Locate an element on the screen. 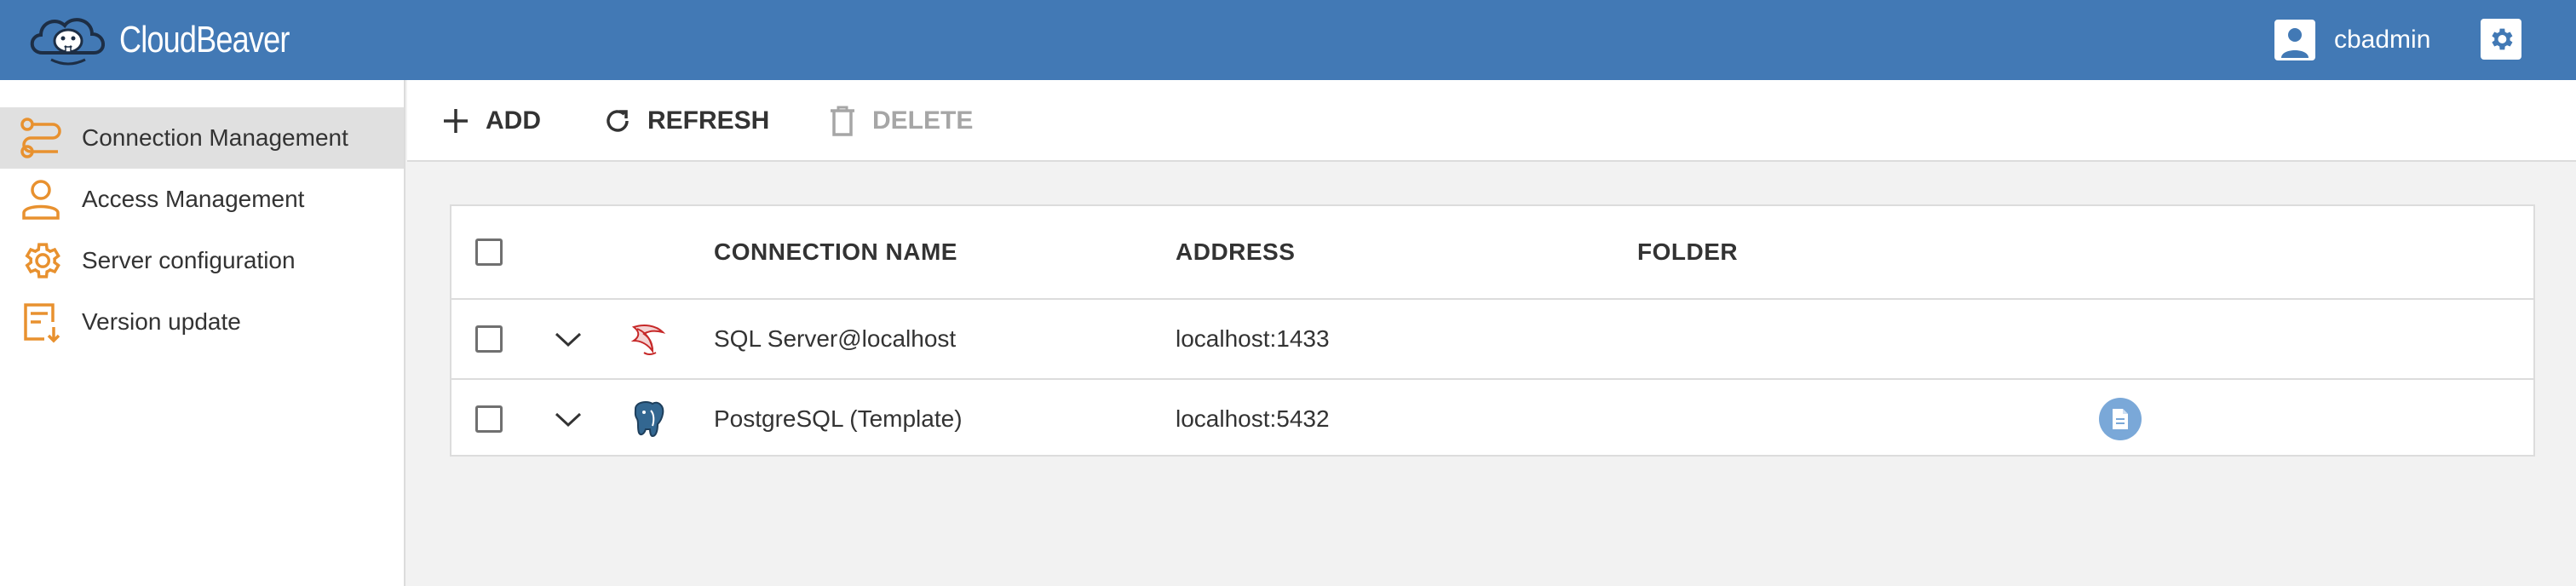  sidebar-item-server-configuration: Server configuration is located at coordinates (202, 260).